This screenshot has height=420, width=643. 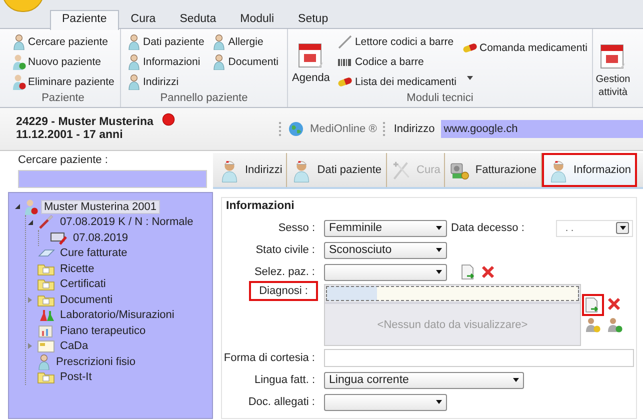 What do you see at coordinates (117, 315) in the screenshot?
I see `tree-item: Laboratorio/Misurazioni` at bounding box center [117, 315].